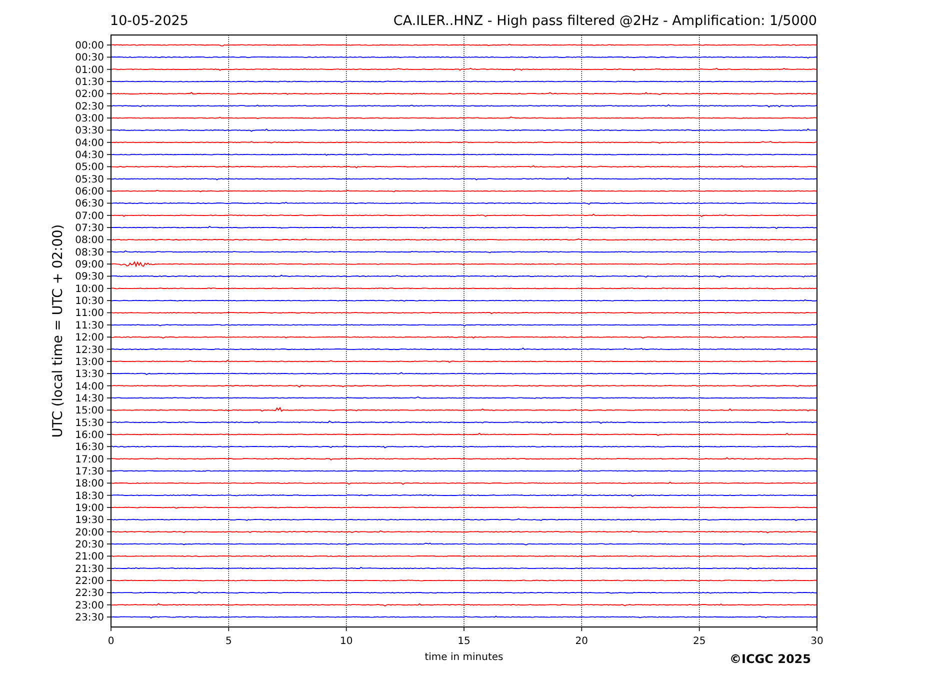 This screenshot has width=927, height=696. Describe the element at coordinates (89, 289) in the screenshot. I see `time-label: 10:00` at that location.